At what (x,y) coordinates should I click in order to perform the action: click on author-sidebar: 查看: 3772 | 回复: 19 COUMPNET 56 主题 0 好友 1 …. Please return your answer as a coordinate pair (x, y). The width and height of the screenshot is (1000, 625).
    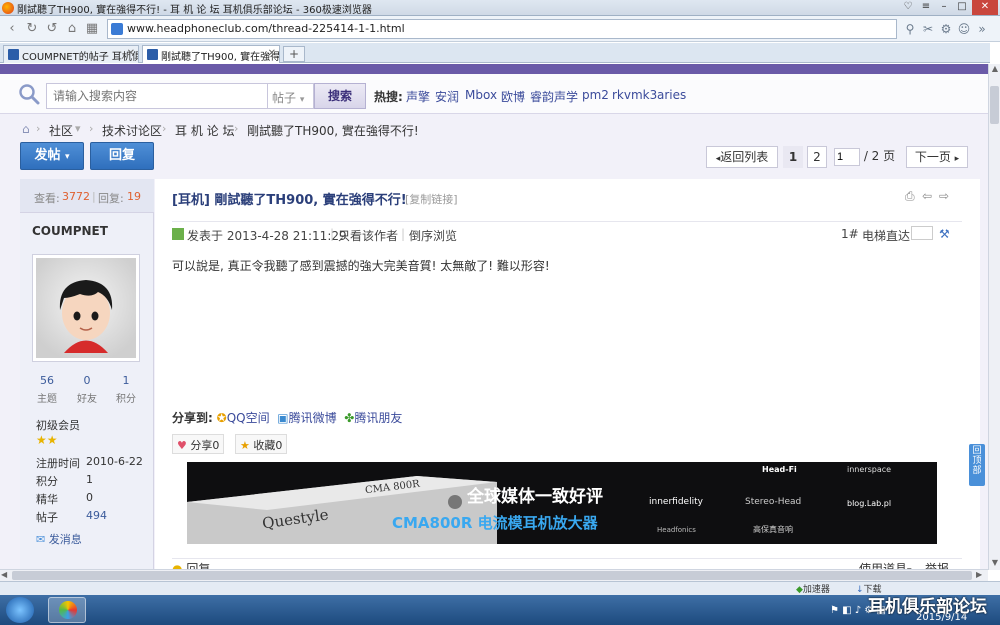
    Looking at the image, I should click on (87, 374).